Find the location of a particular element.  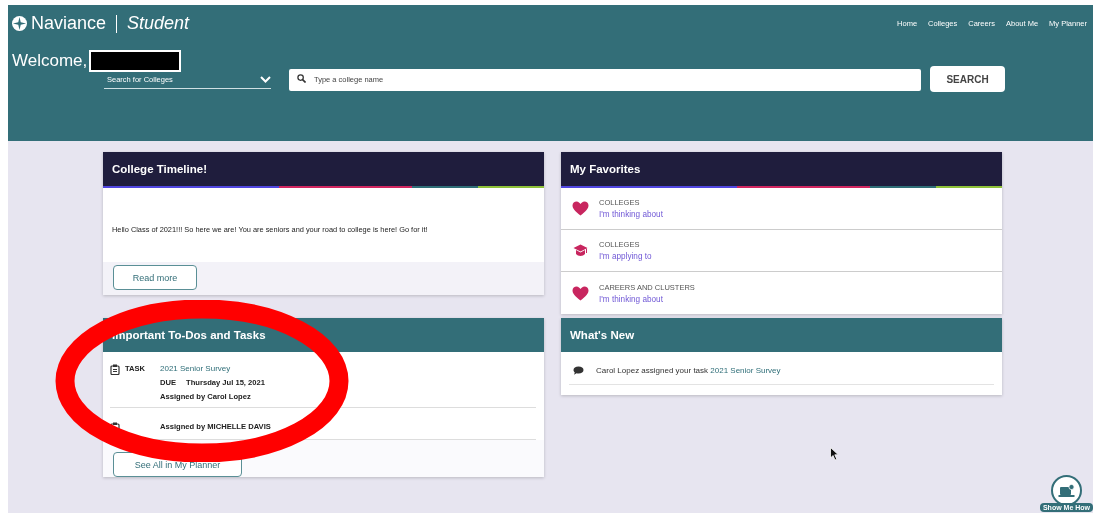

search-button: SEARCH is located at coordinates (967, 79).